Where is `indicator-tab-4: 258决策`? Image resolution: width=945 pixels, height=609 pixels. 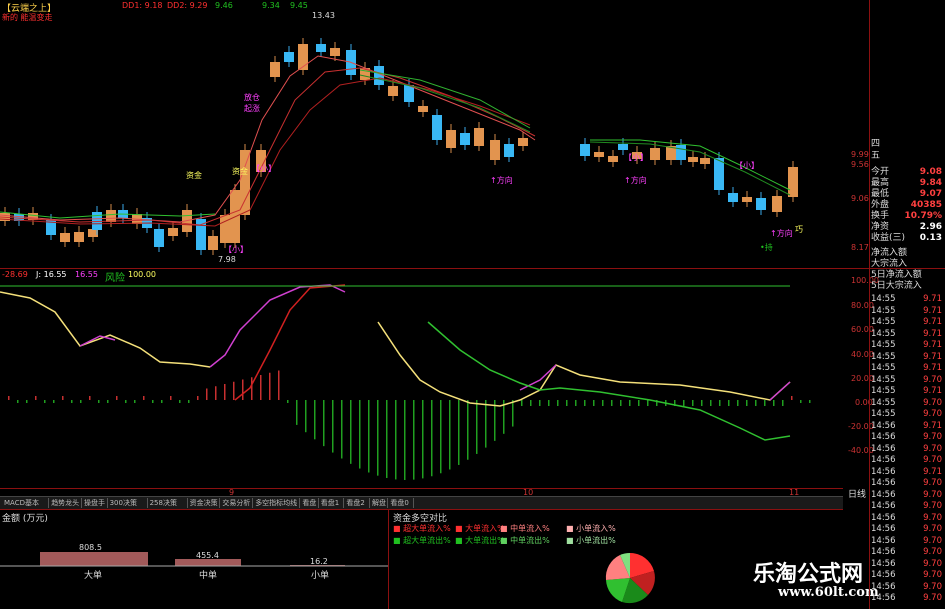 indicator-tab-4: 258决策 is located at coordinates (163, 503).